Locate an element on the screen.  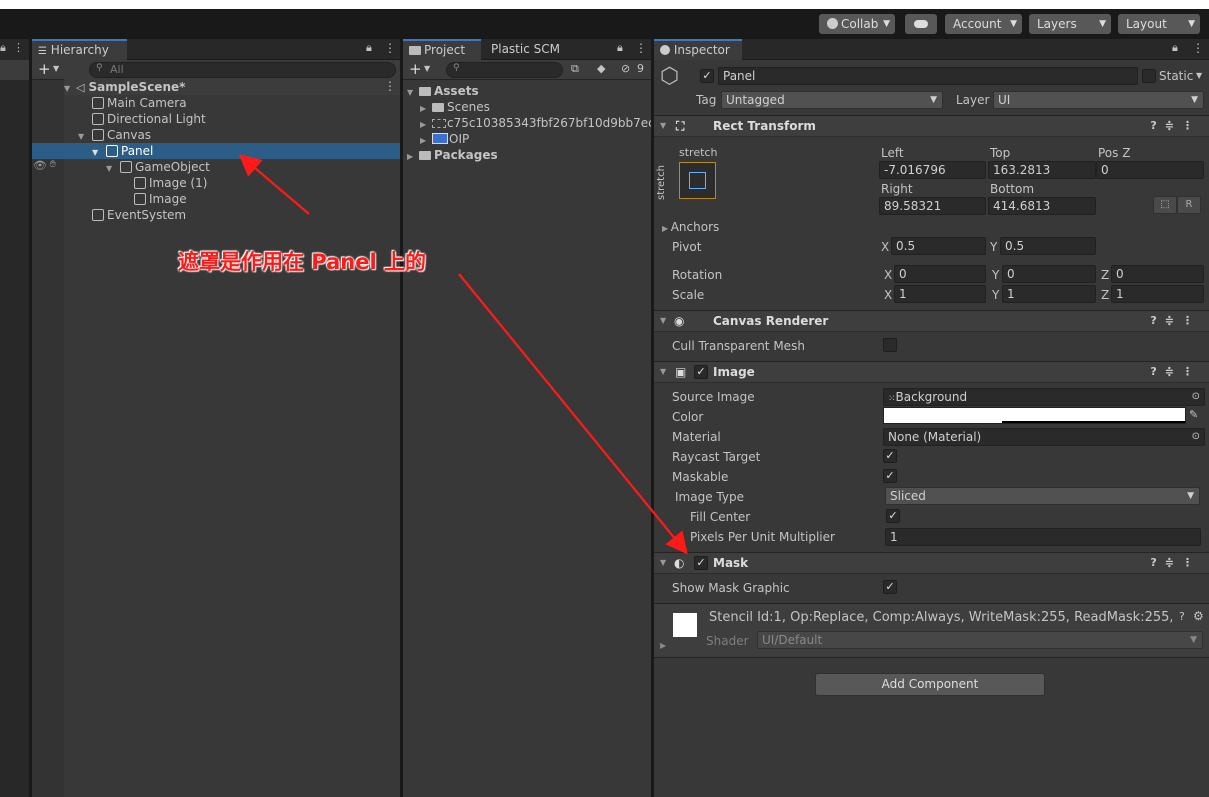
left-input: -7.016796 is located at coordinates (932, 170).